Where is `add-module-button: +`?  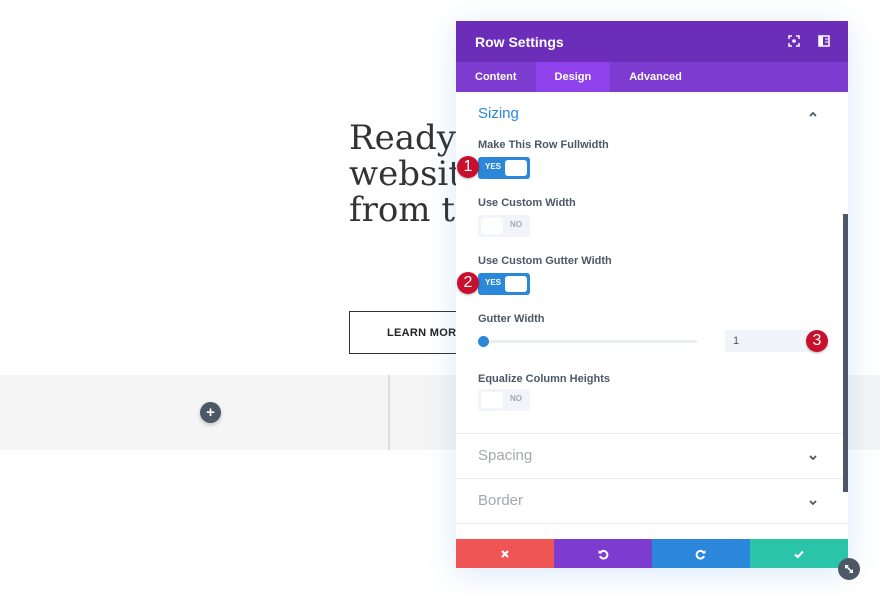
add-module-button: + is located at coordinates (210, 412).